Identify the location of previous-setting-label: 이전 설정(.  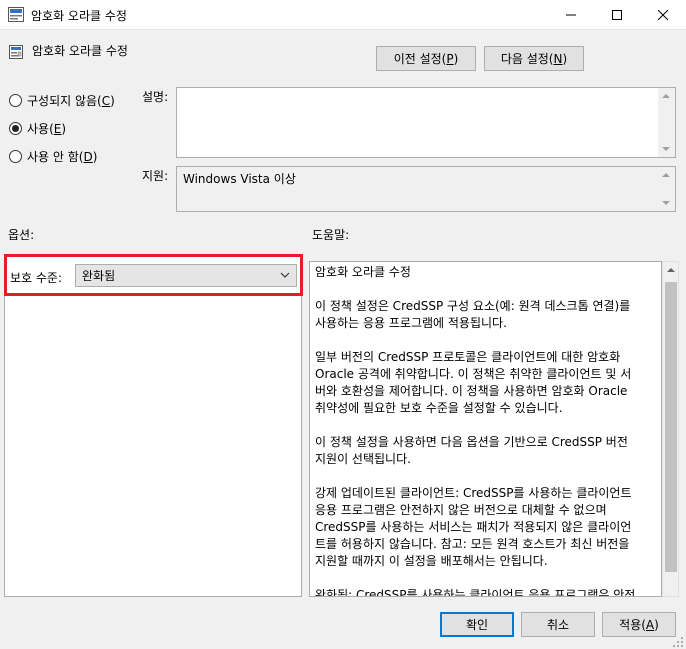
(420, 59).